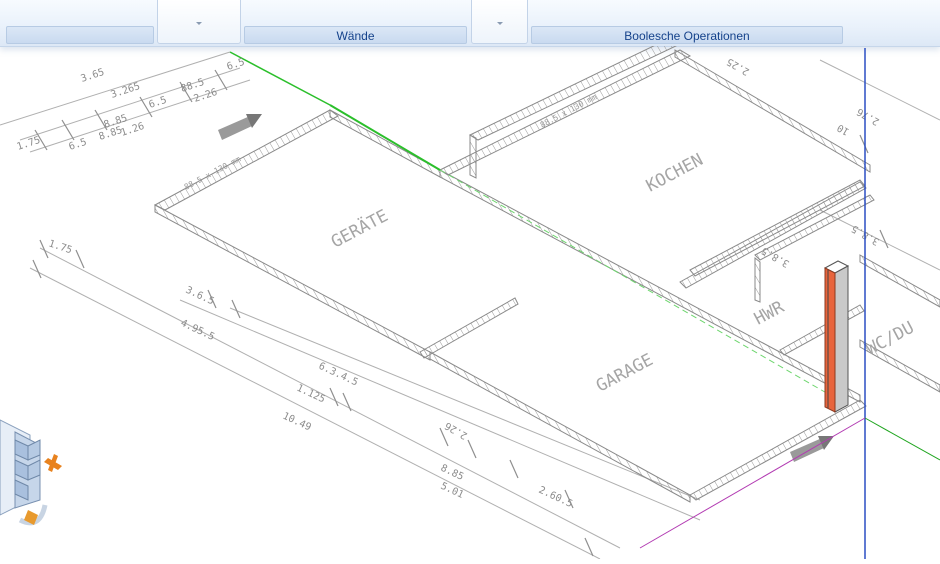  Describe the element at coordinates (902, 439) in the screenshot. I see `x-axis` at that location.